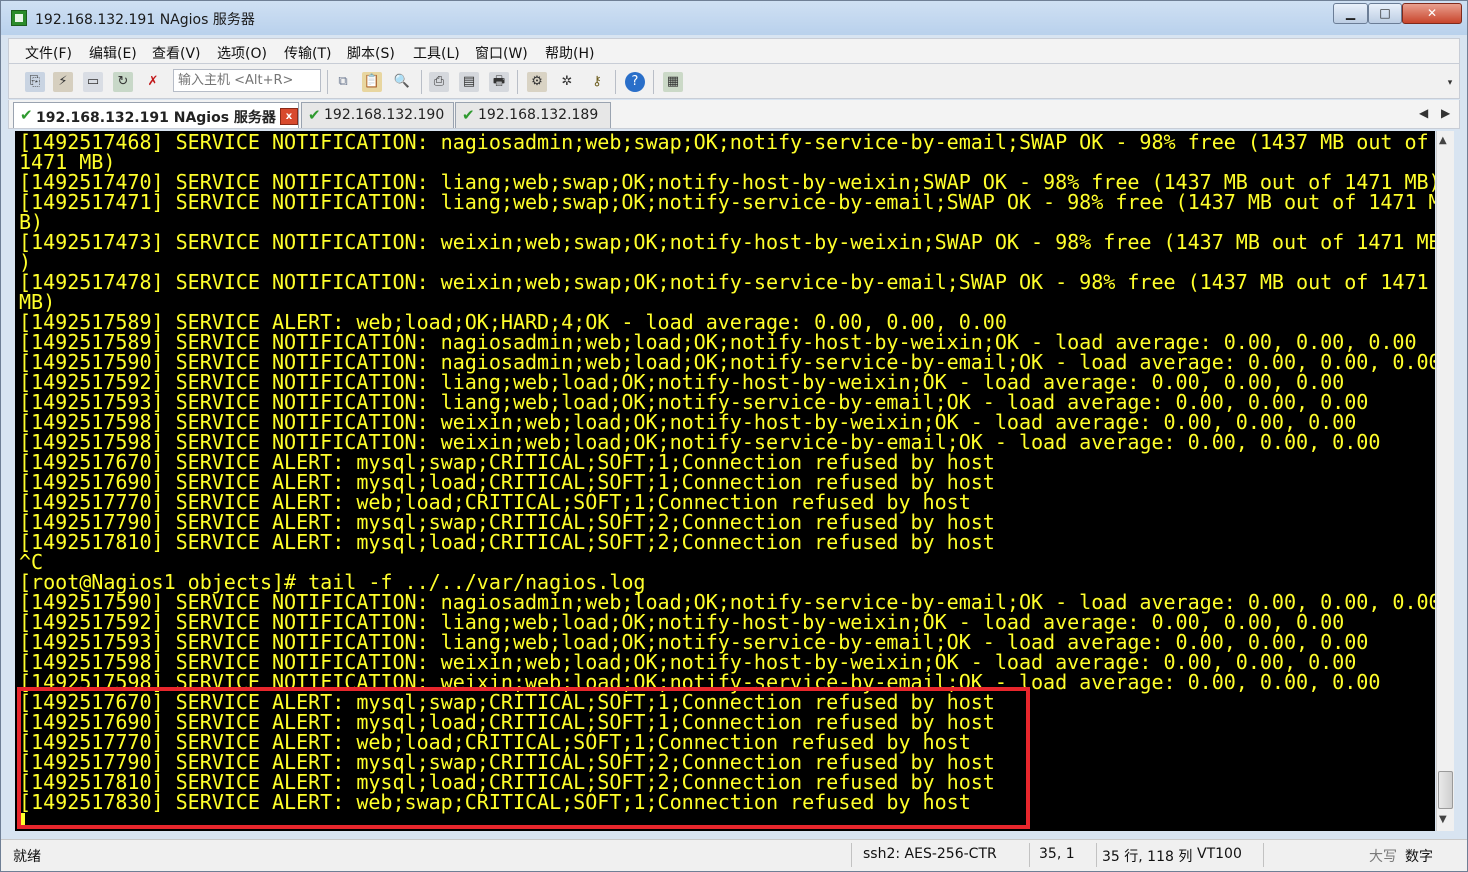 This screenshot has width=1468, height=872. Describe the element at coordinates (499, 82) in the screenshot. I see `print-selection-icon: 🖶` at that location.